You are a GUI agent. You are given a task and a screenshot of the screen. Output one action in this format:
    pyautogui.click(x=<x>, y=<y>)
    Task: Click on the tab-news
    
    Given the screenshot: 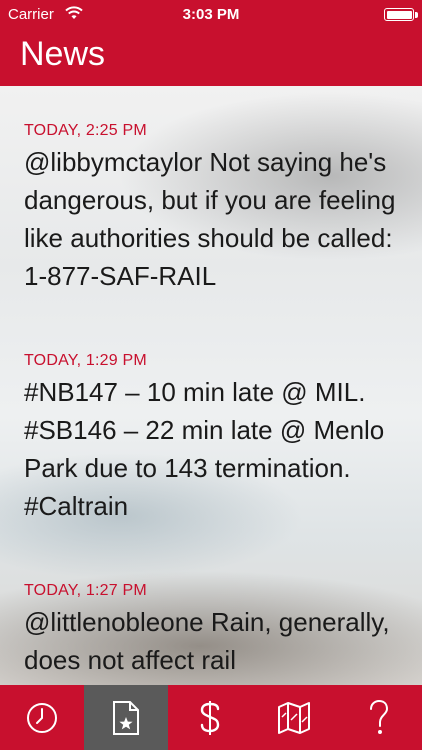 What is the action you would take?
    pyautogui.click(x=126, y=717)
    